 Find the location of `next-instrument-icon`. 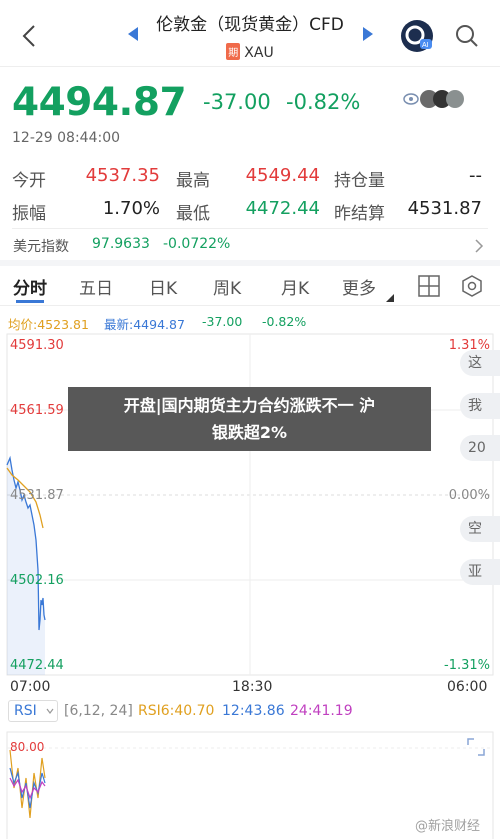

next-instrument-icon is located at coordinates (368, 34).